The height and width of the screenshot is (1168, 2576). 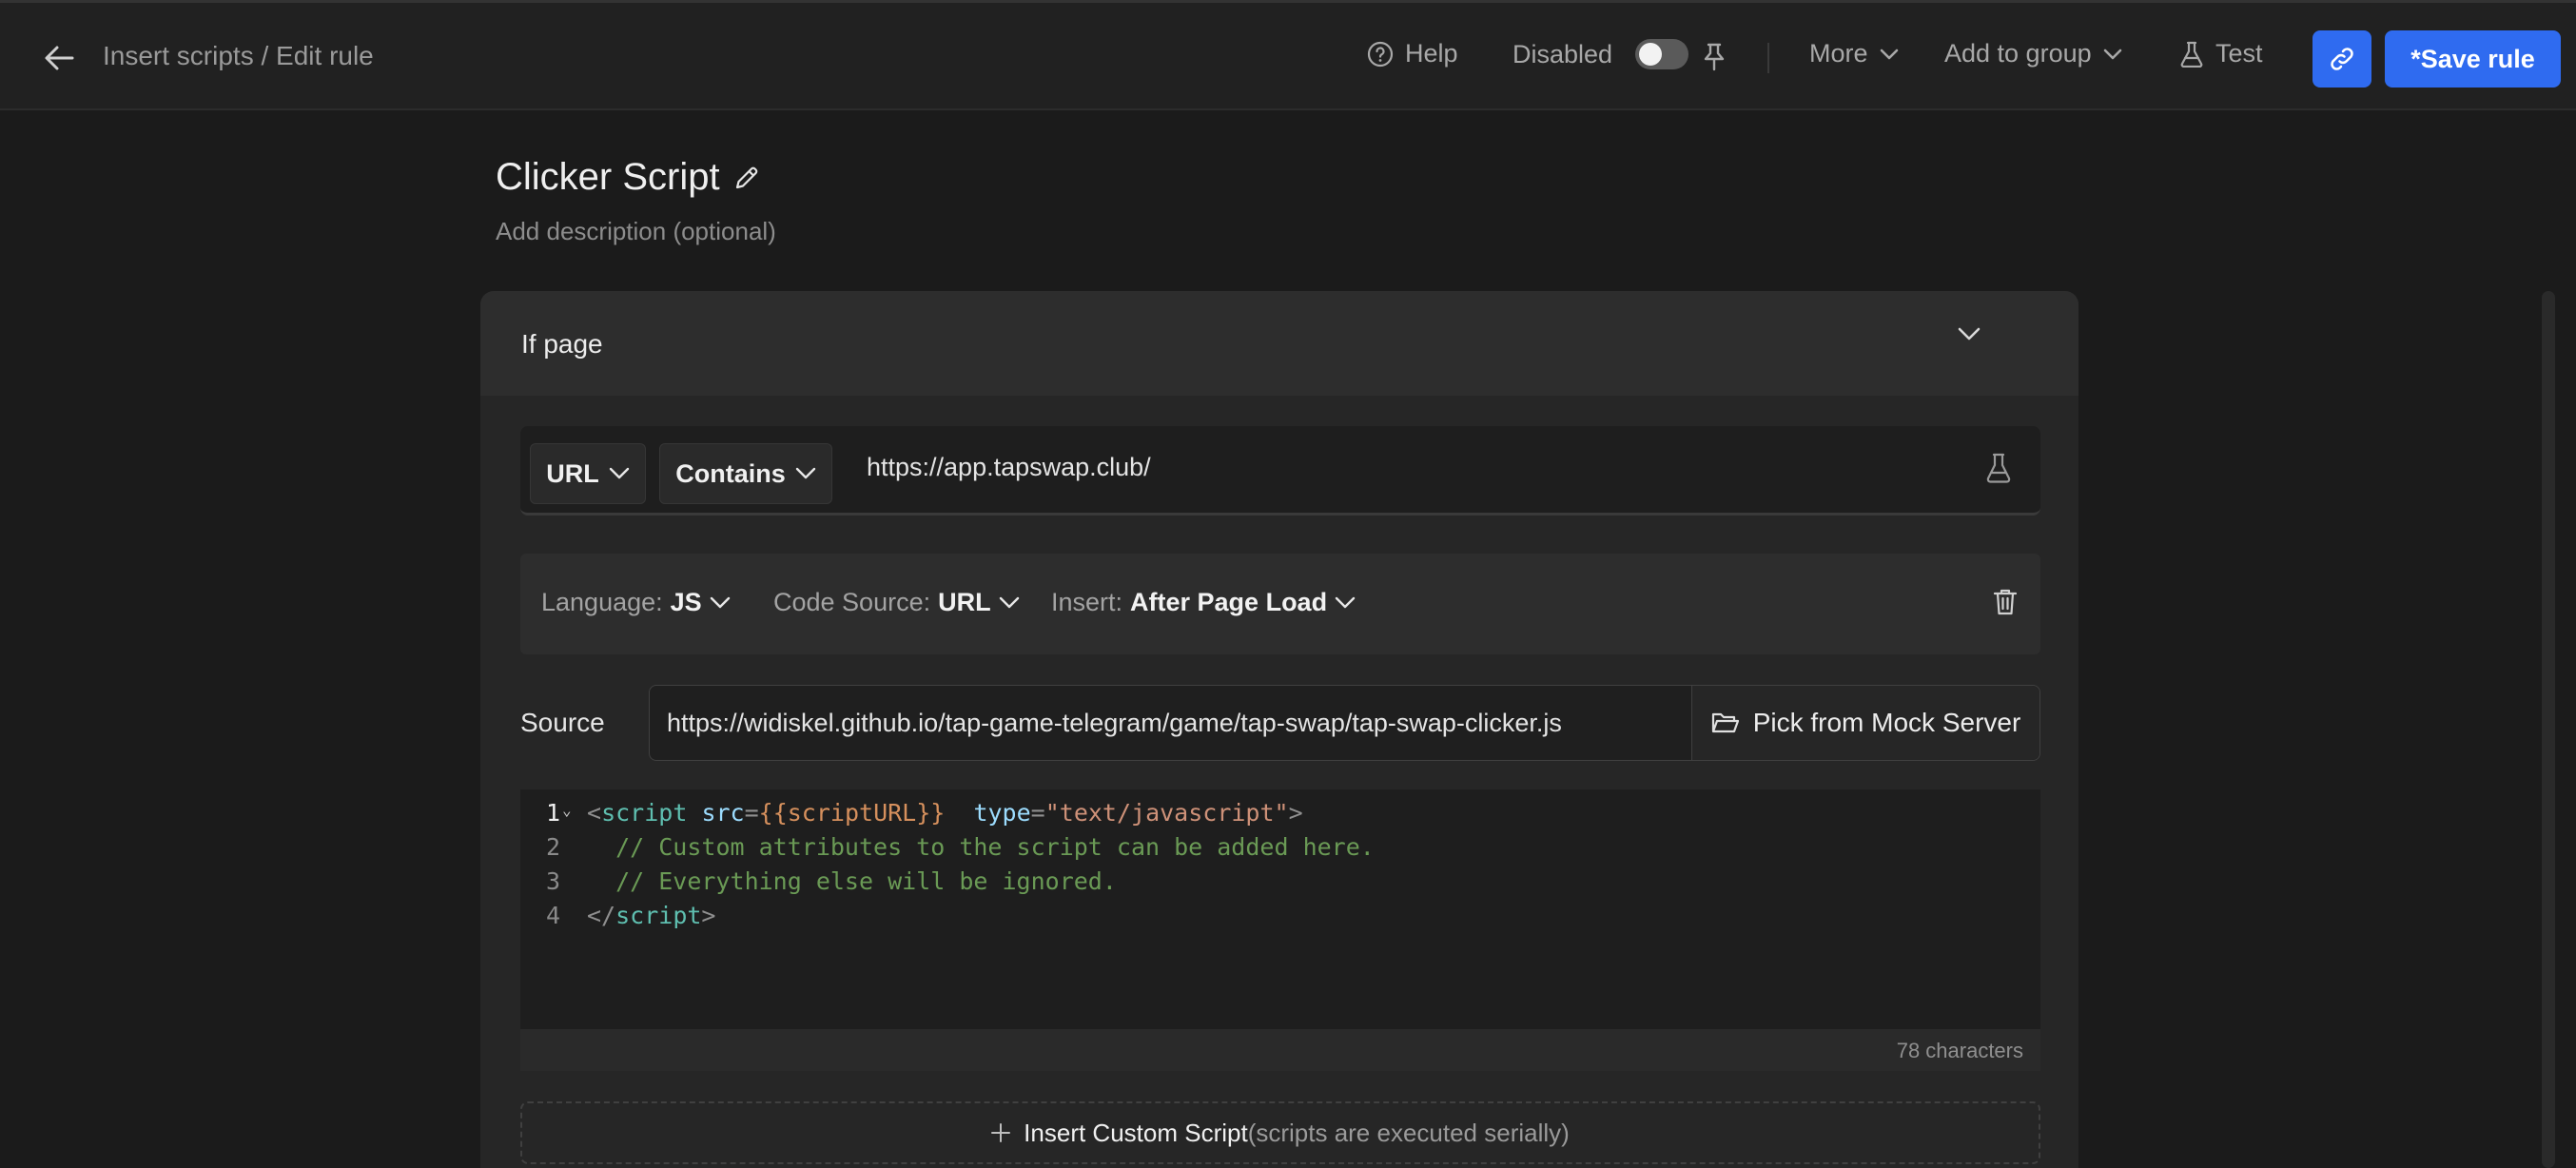 What do you see at coordinates (1136, 1133) in the screenshot?
I see `insert-custom-label: Insert Custom Script` at bounding box center [1136, 1133].